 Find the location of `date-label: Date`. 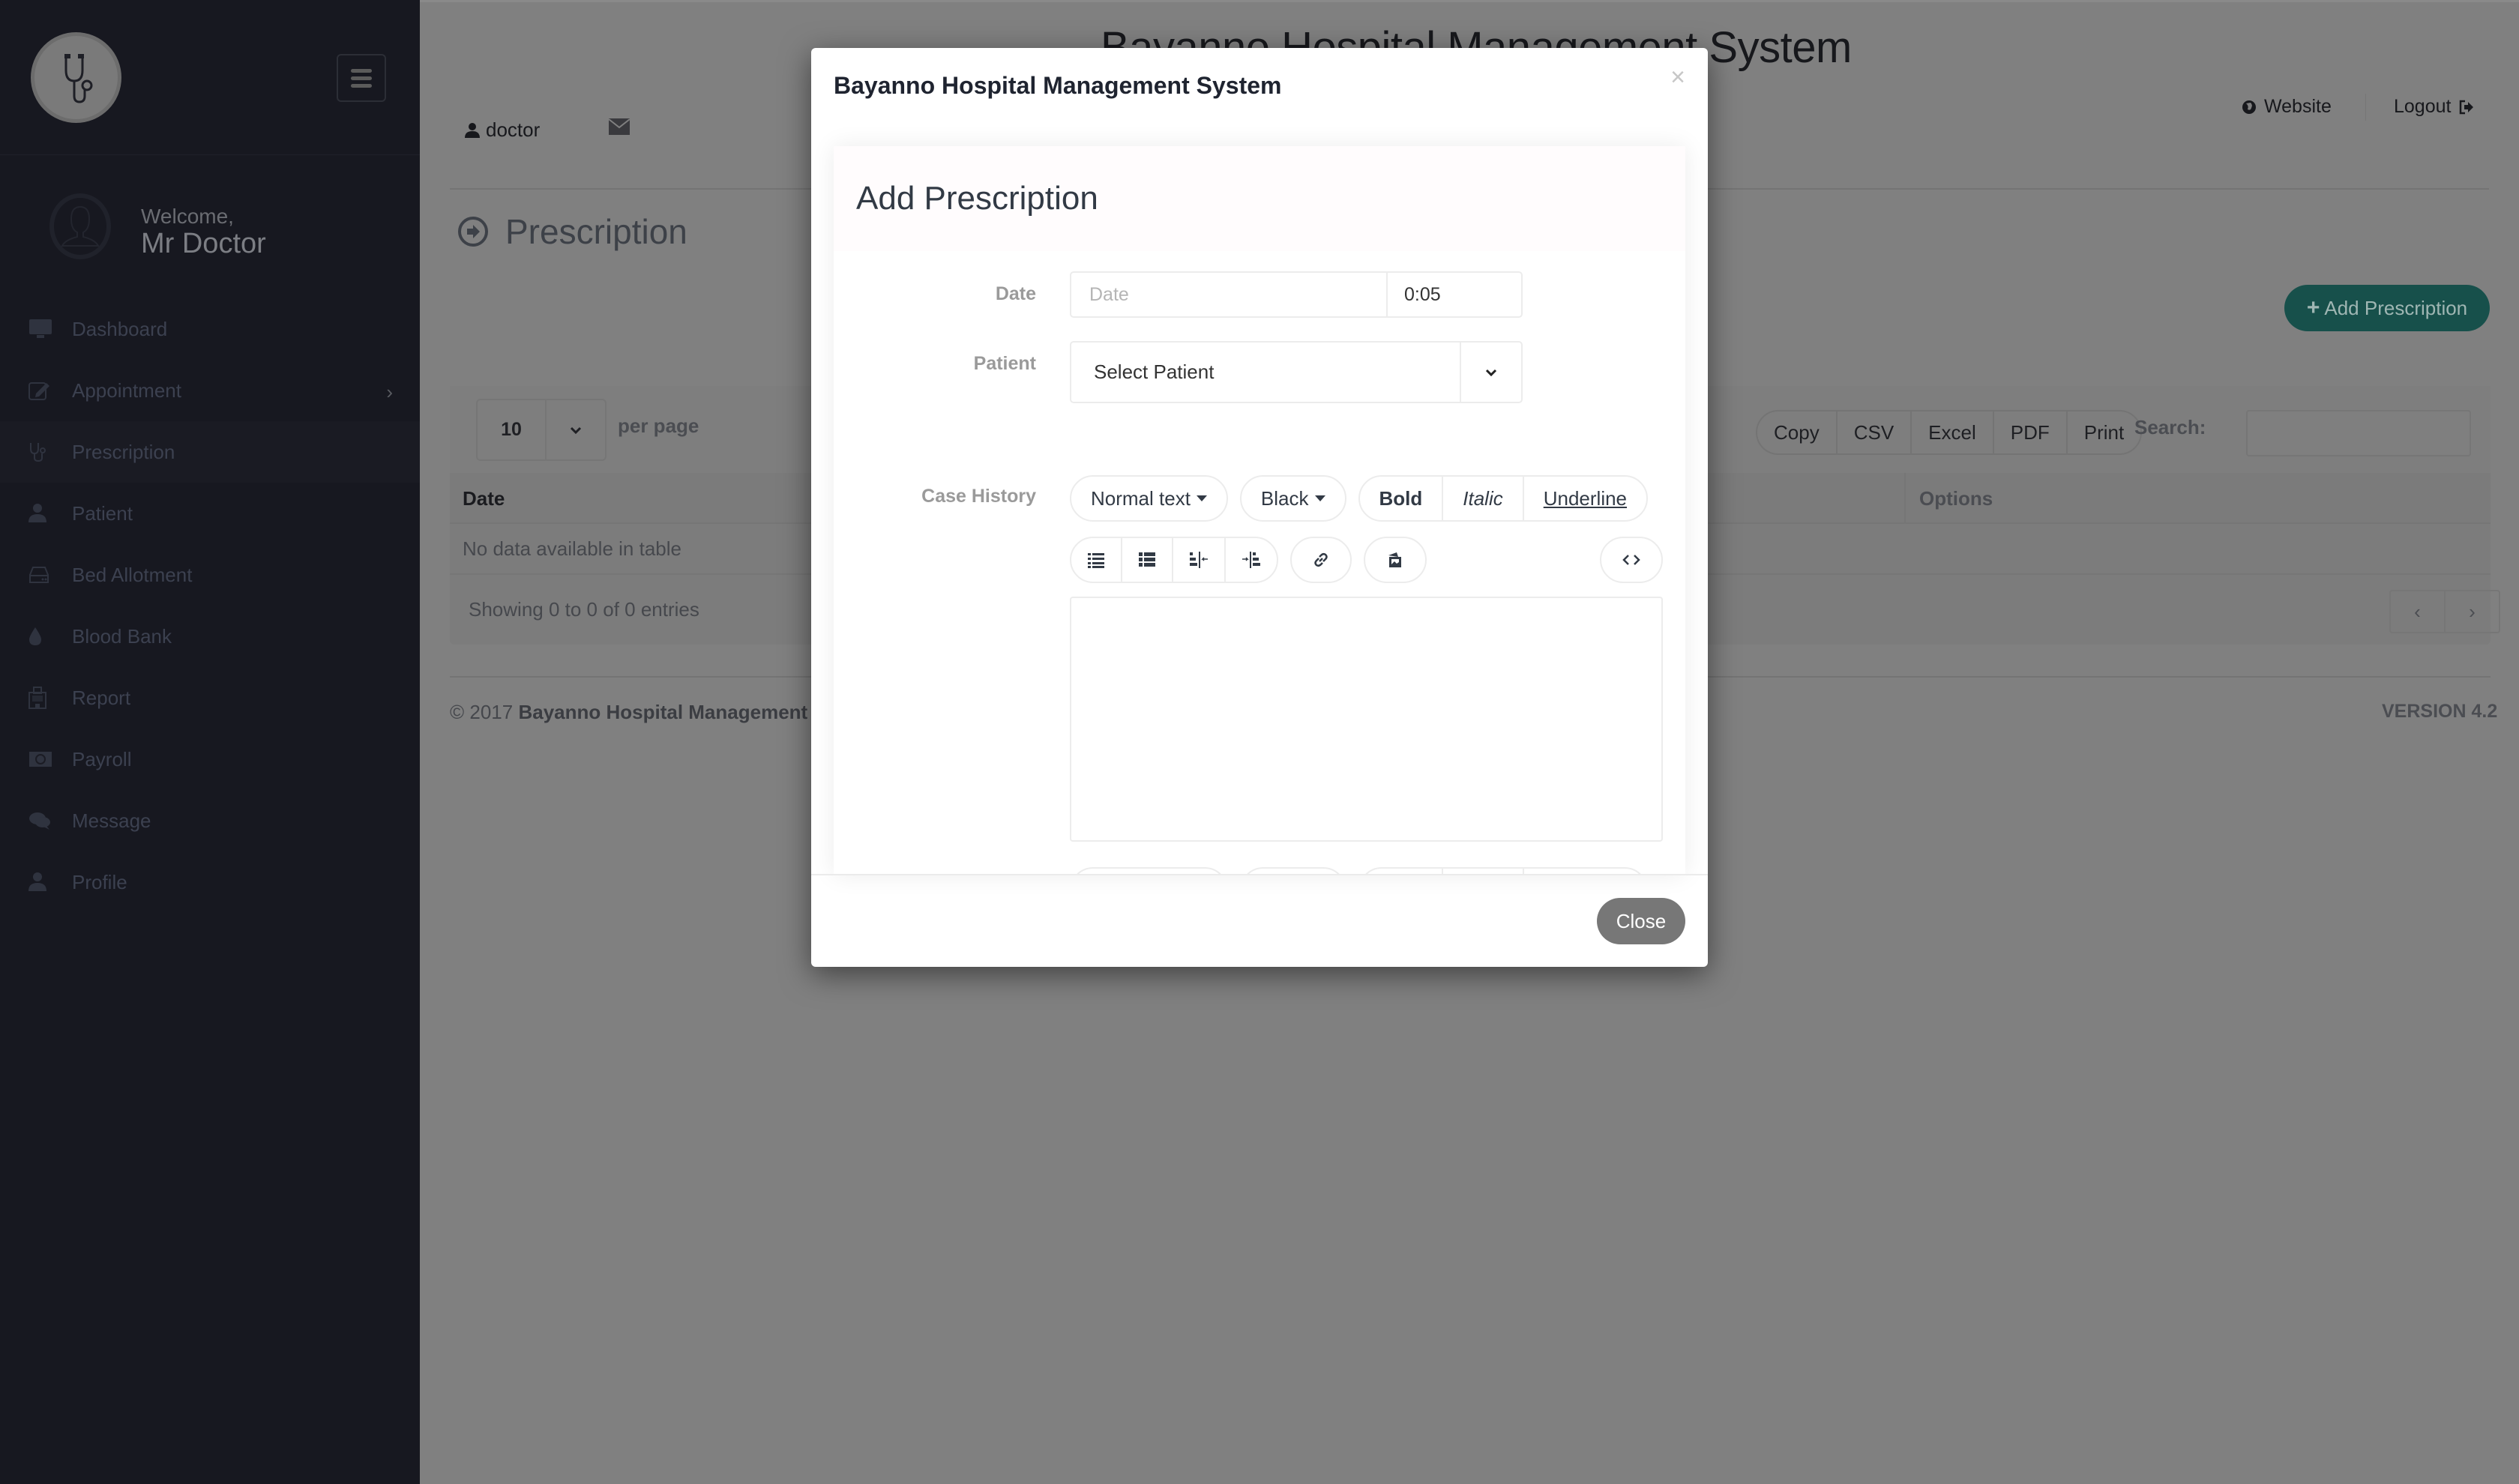

date-label: Date is located at coordinates (1015, 294).